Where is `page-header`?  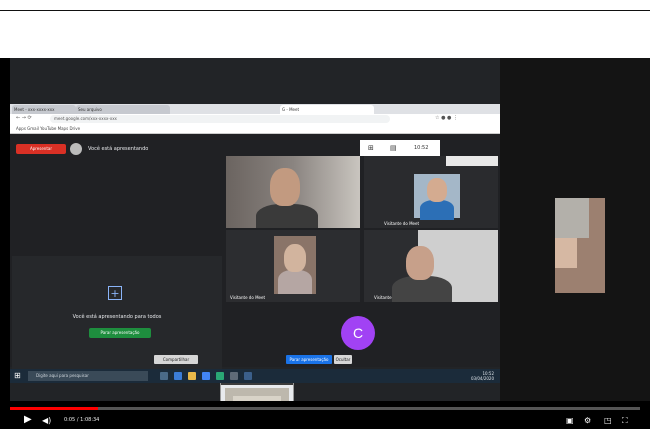 page-header is located at coordinates (325, 5).